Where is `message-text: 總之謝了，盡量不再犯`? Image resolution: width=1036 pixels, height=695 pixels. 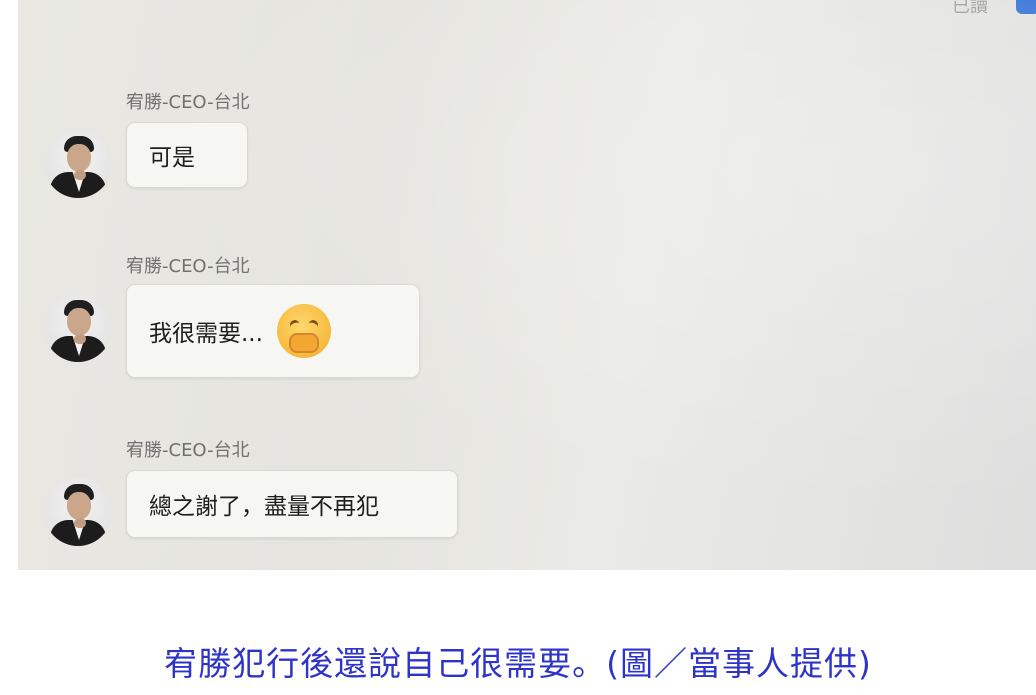 message-text: 總之謝了，盡量不再犯 is located at coordinates (264, 507).